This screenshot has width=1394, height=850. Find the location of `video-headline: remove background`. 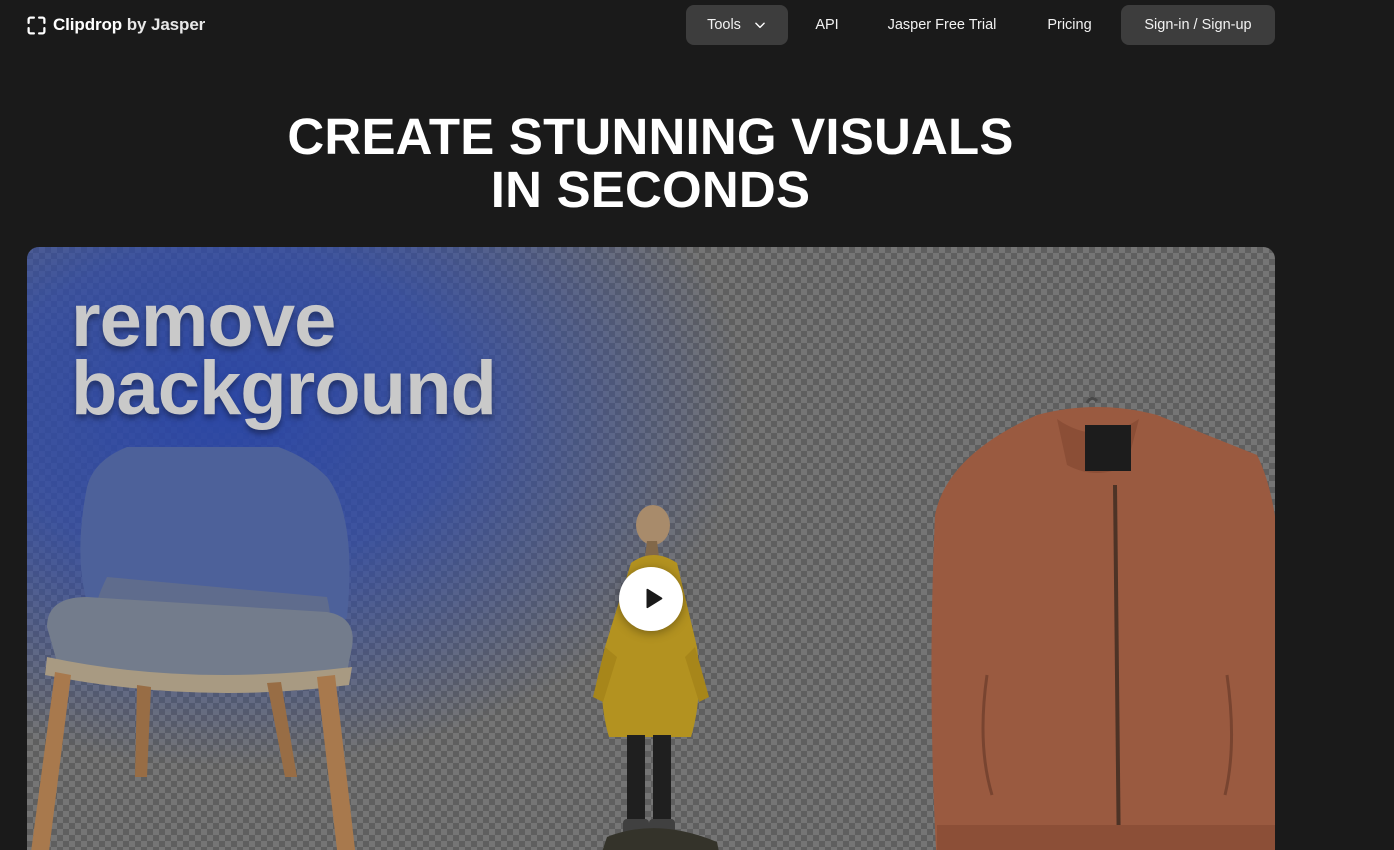

video-headline: remove background is located at coordinates (284, 354).